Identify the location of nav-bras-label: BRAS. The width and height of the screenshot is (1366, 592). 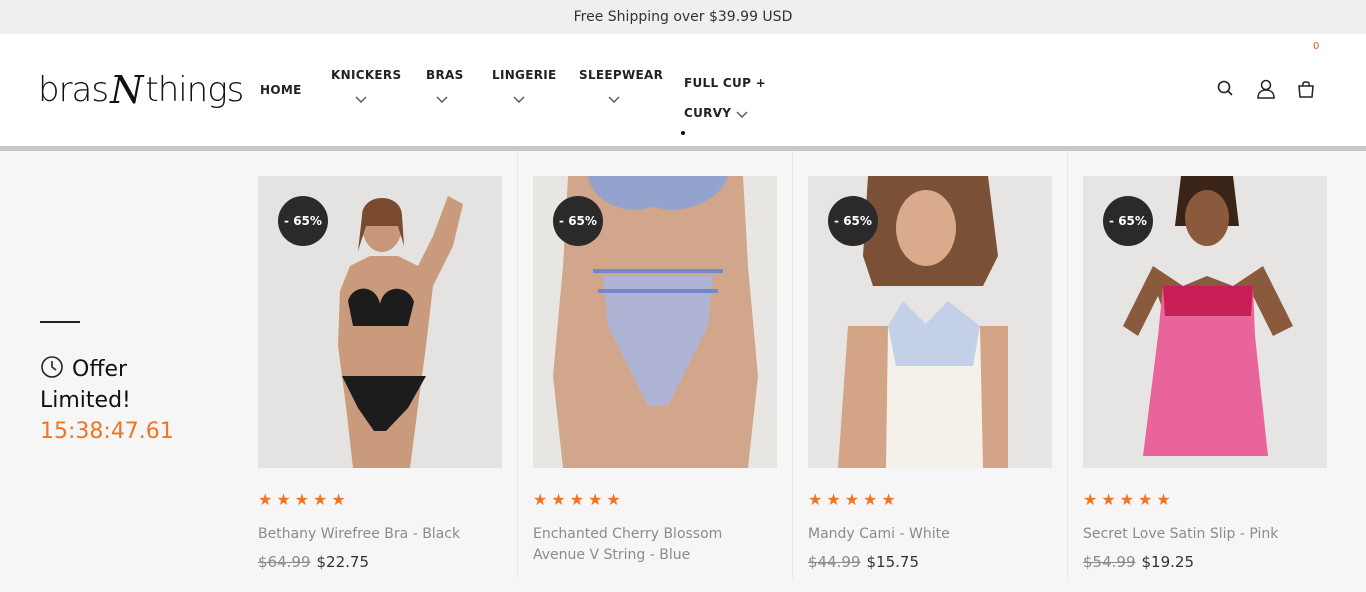
(445, 75).